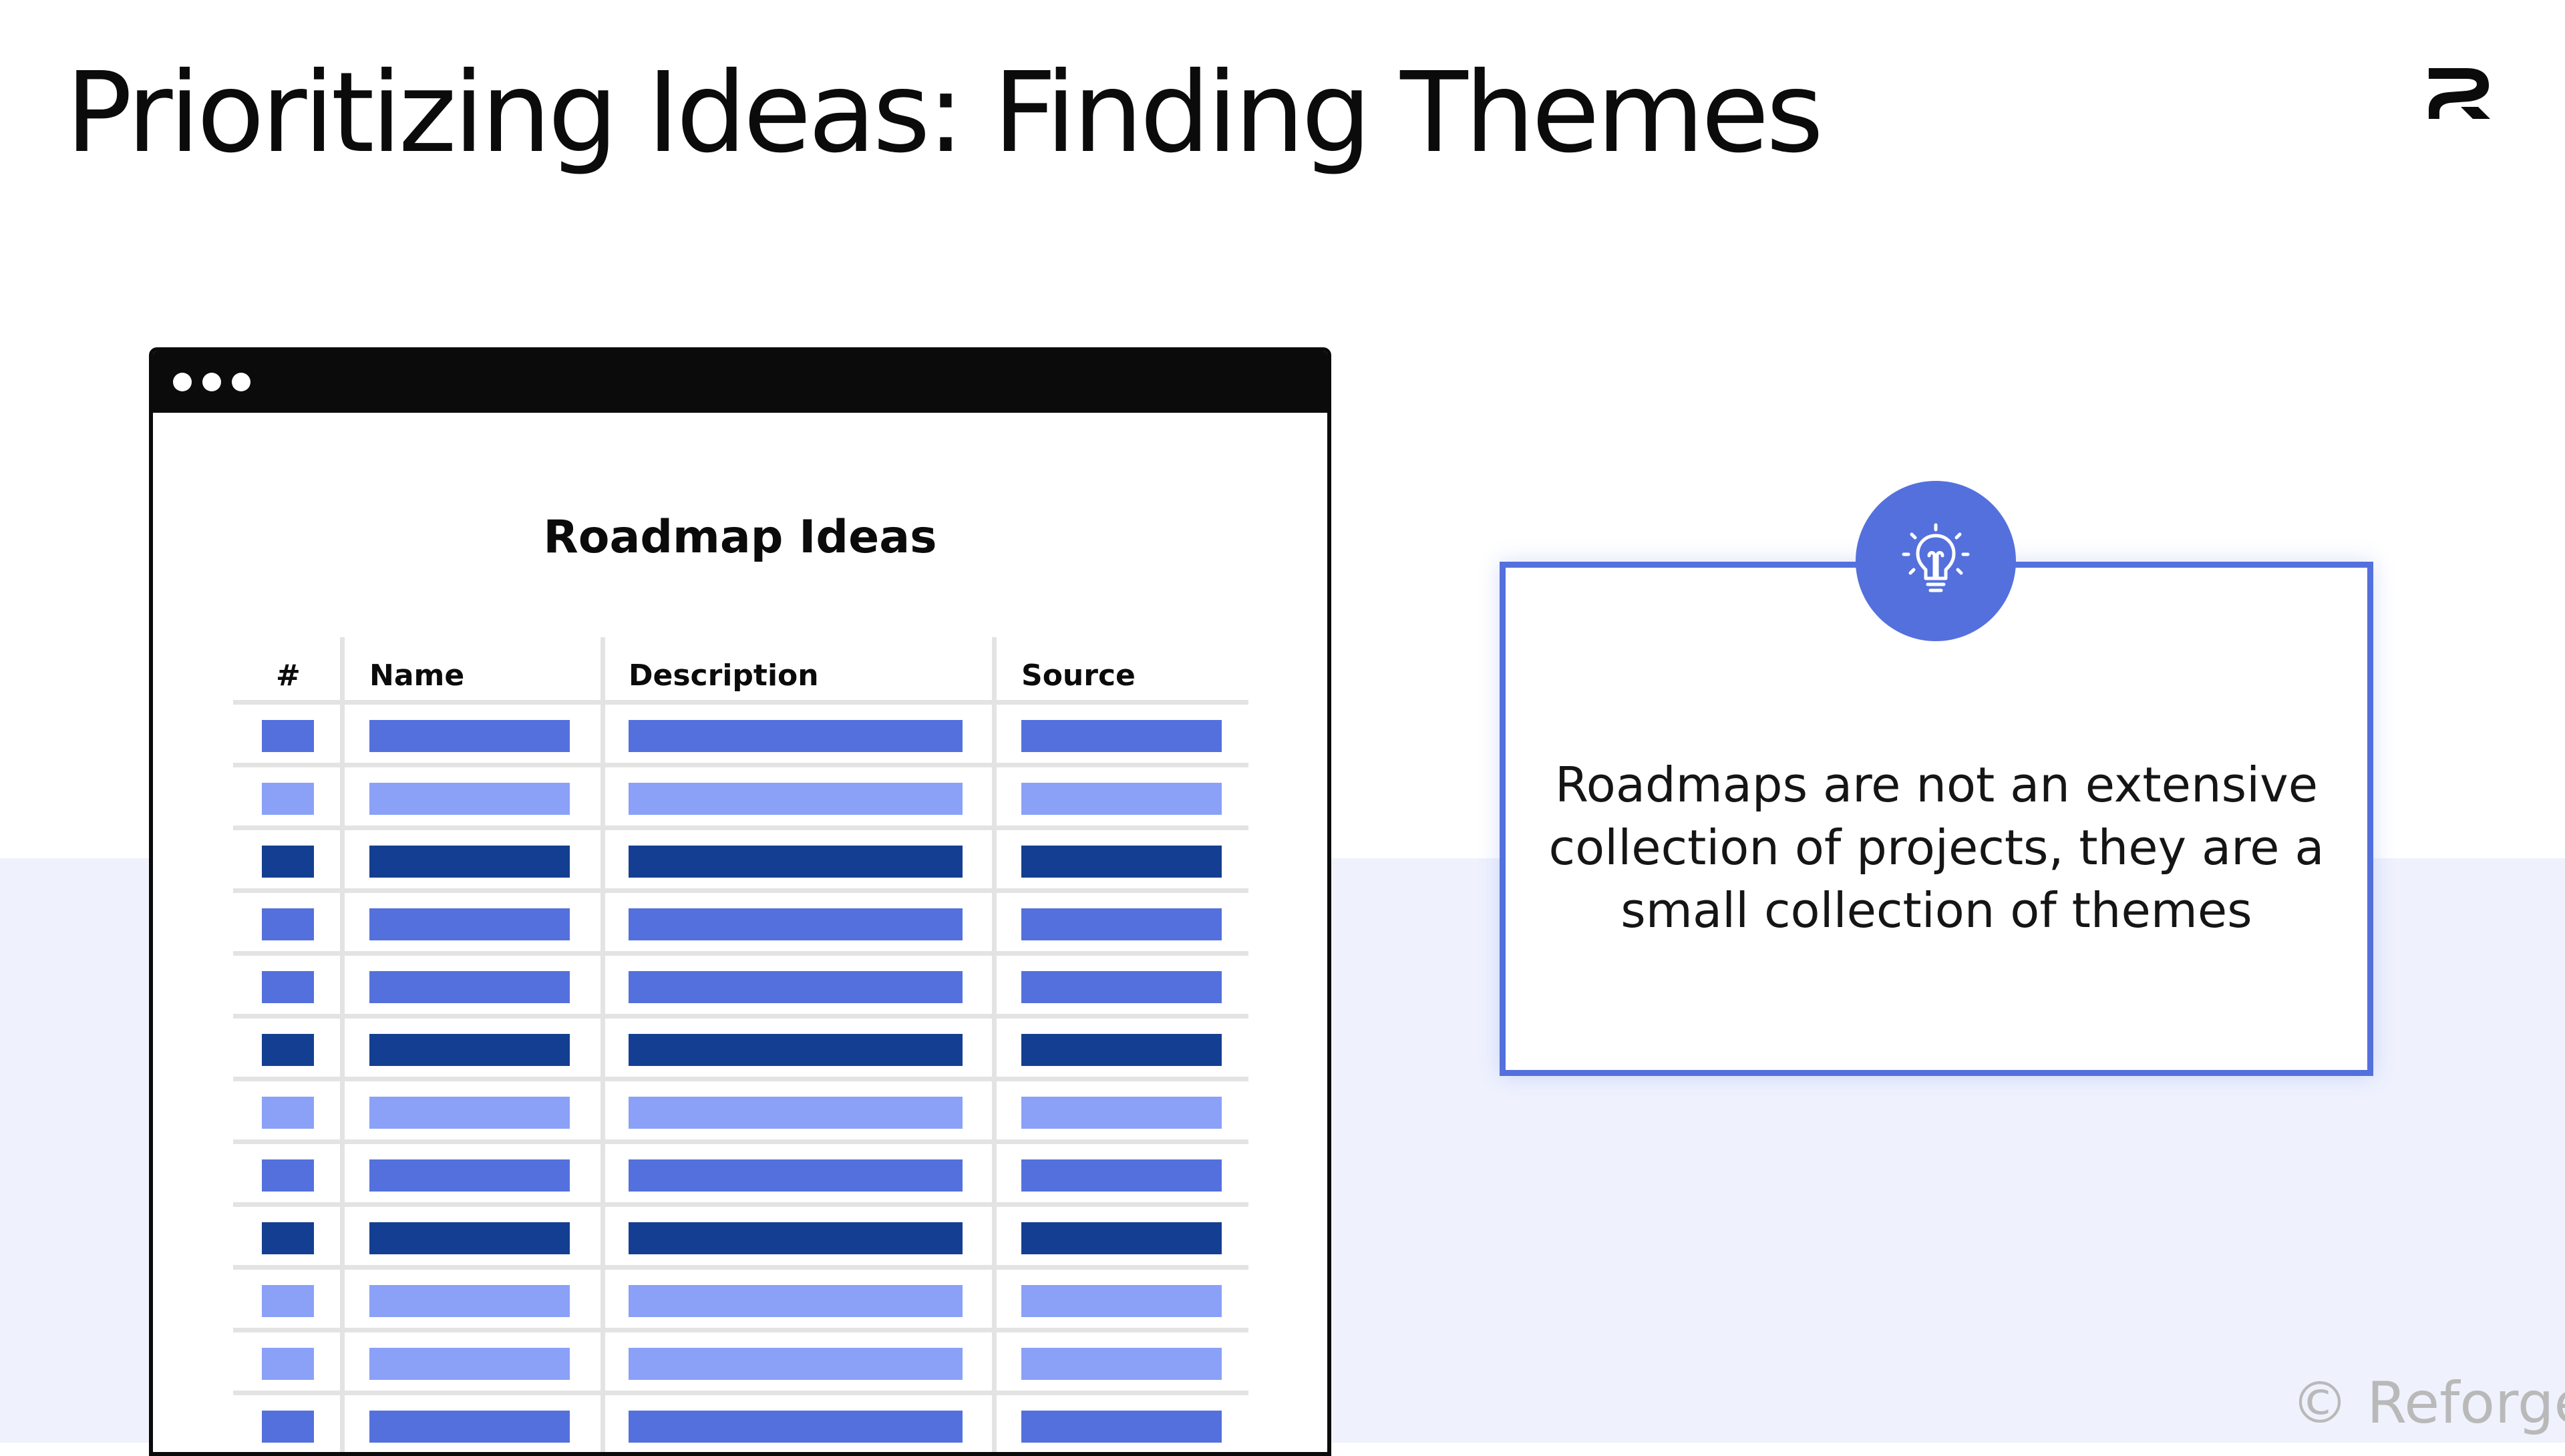 The image size is (2565, 1456). What do you see at coordinates (944, 113) in the screenshot?
I see `slide-title: Prioritizing Ideas: Finding Themes` at bounding box center [944, 113].